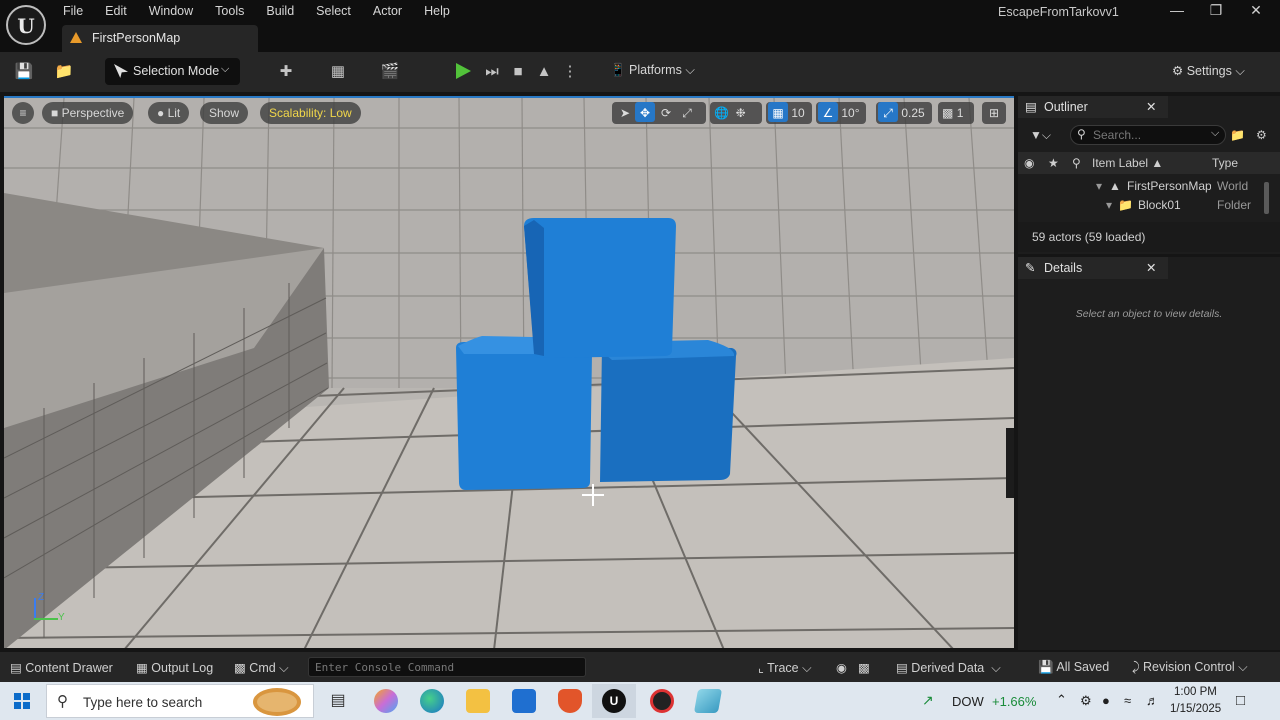 The image size is (1280, 720). What do you see at coordinates (645, 112) in the screenshot?
I see `move-tool-icon: ✥` at bounding box center [645, 112].